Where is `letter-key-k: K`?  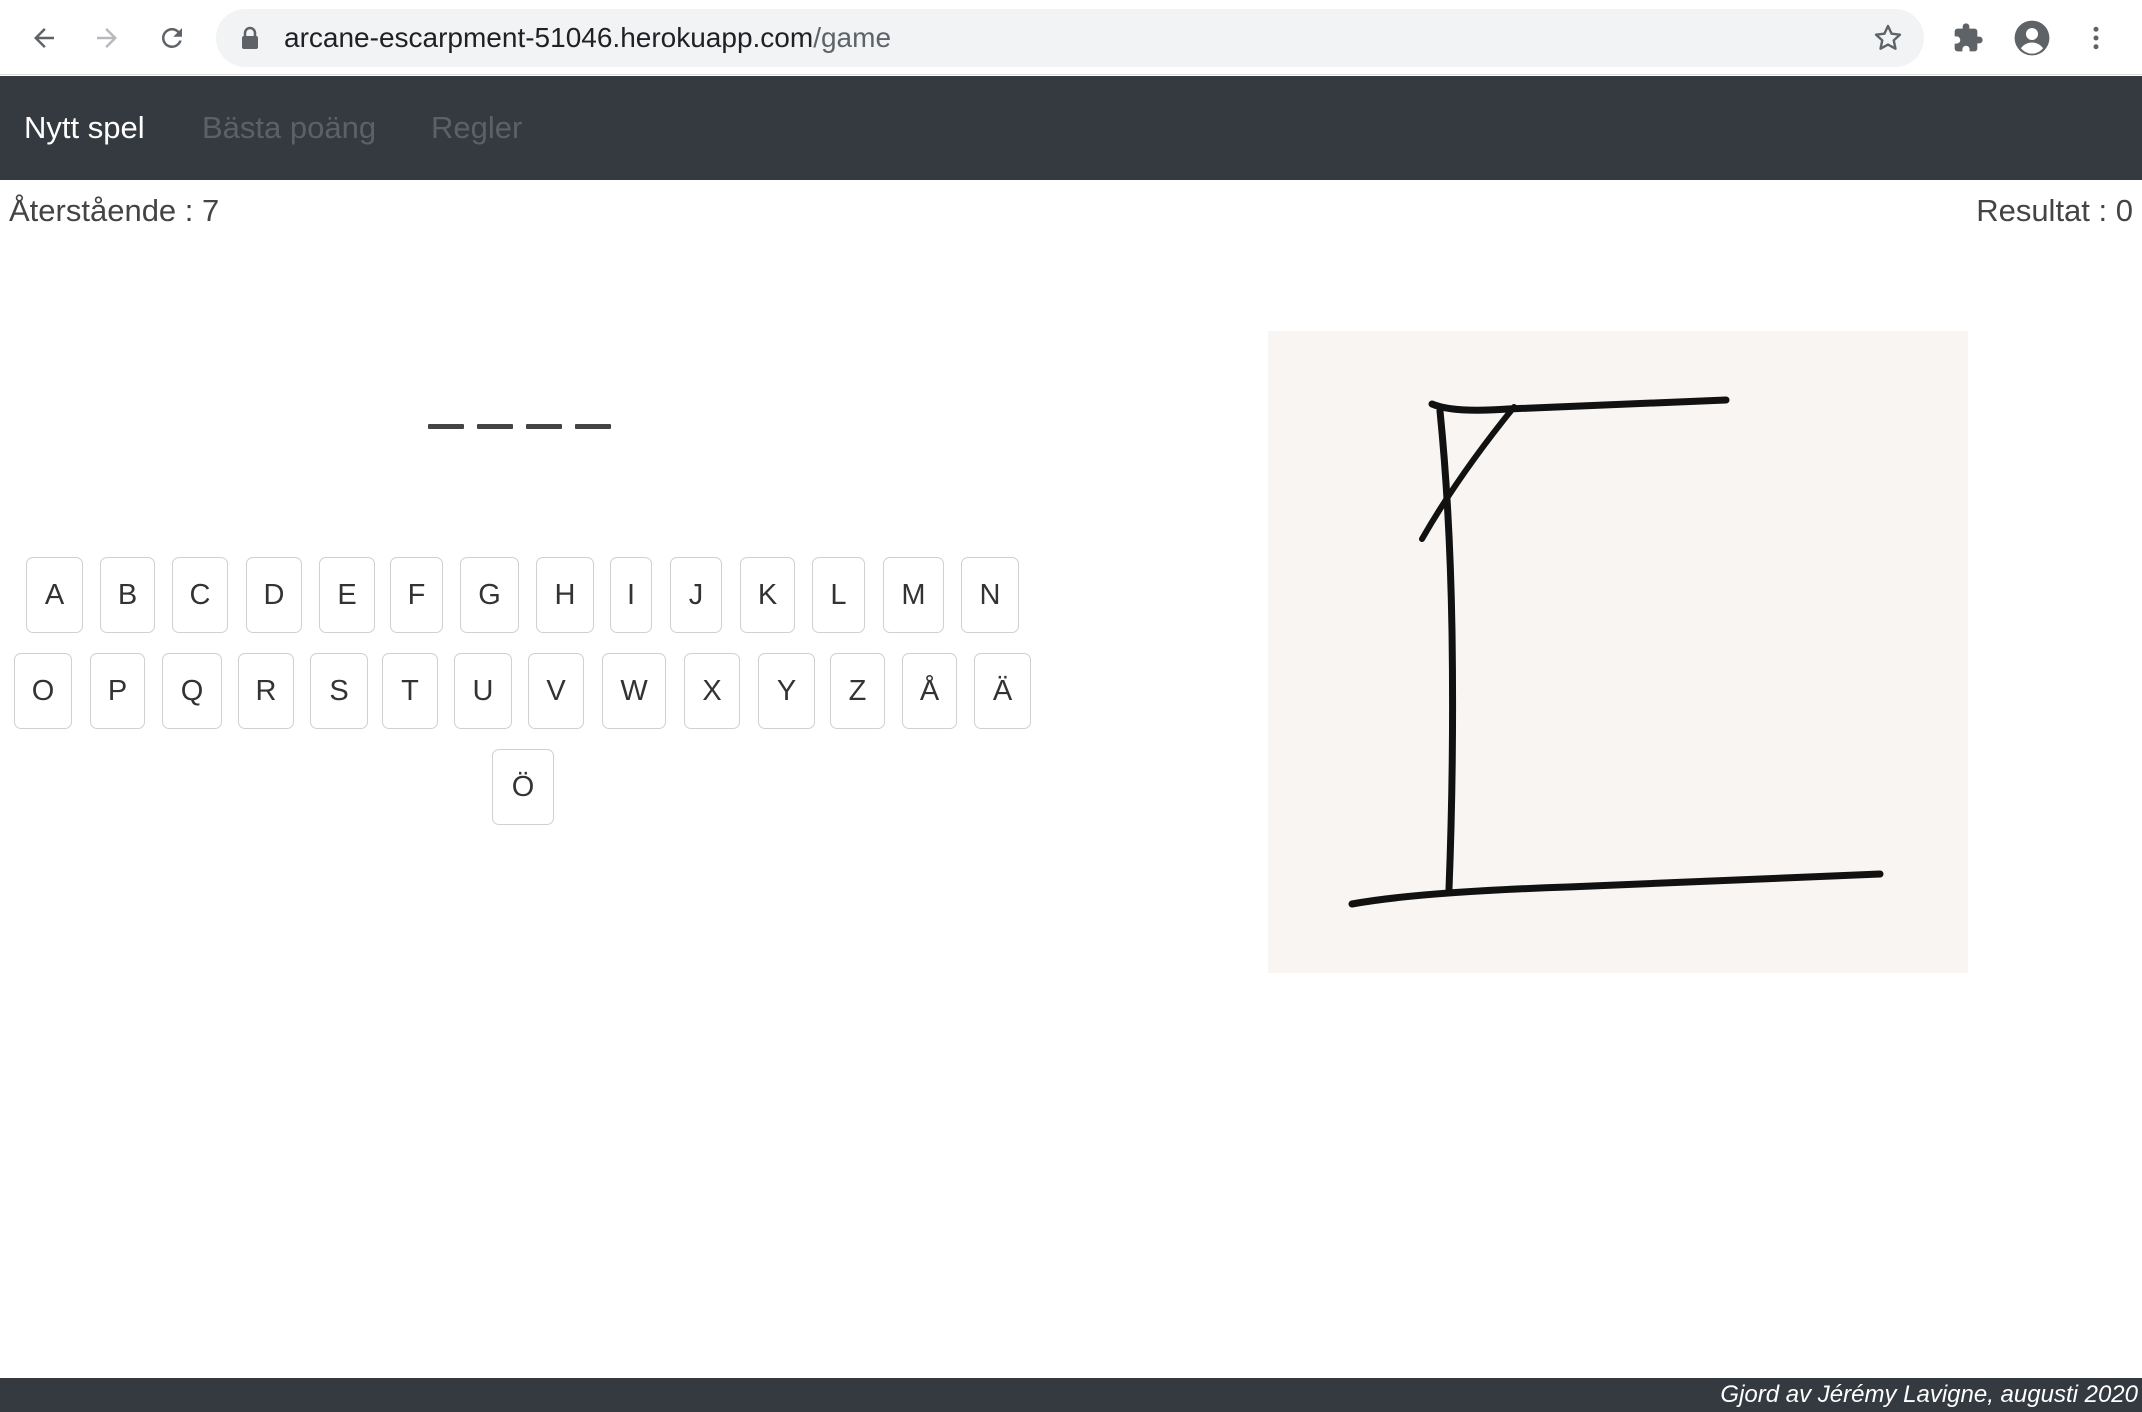 letter-key-k: K is located at coordinates (767, 595).